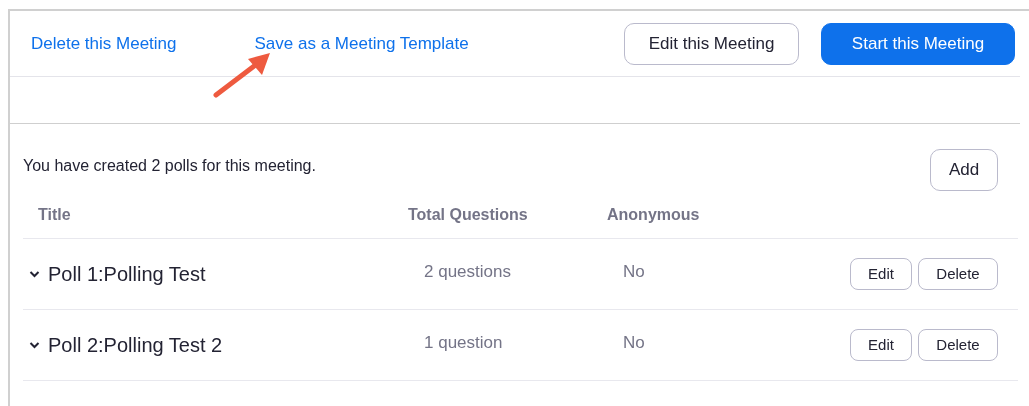 The width and height of the screenshot is (1029, 406). What do you see at coordinates (964, 170) in the screenshot?
I see `add-button: Add` at bounding box center [964, 170].